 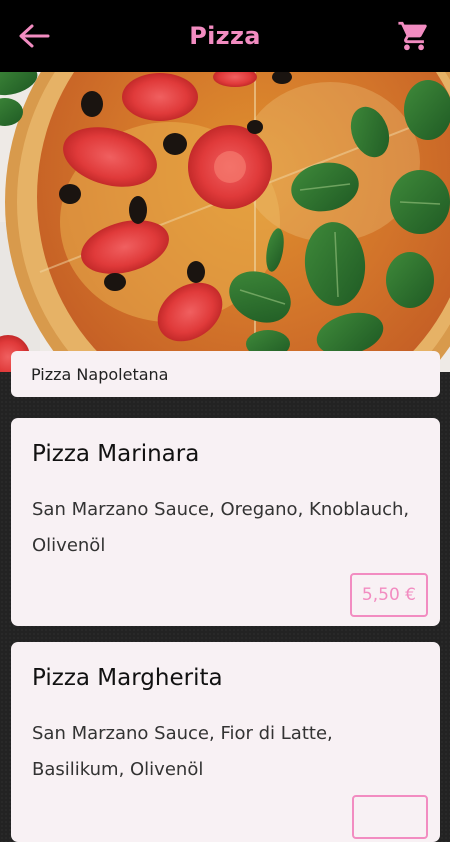 What do you see at coordinates (388, 595) in the screenshot?
I see `price-button: 5,50 €` at bounding box center [388, 595].